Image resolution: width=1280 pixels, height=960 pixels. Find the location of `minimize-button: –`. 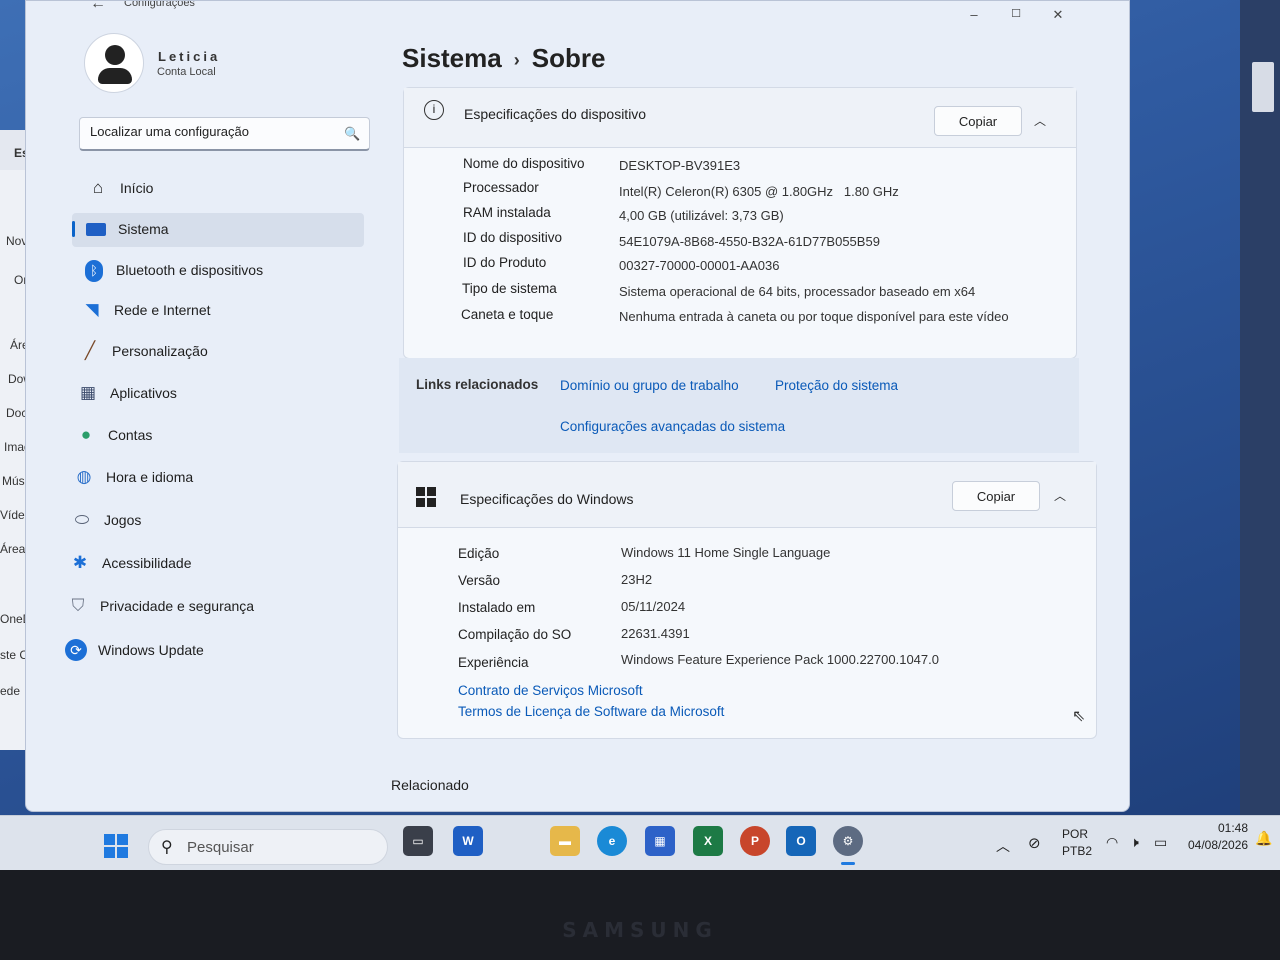

minimize-button: – is located at coordinates (974, 14).